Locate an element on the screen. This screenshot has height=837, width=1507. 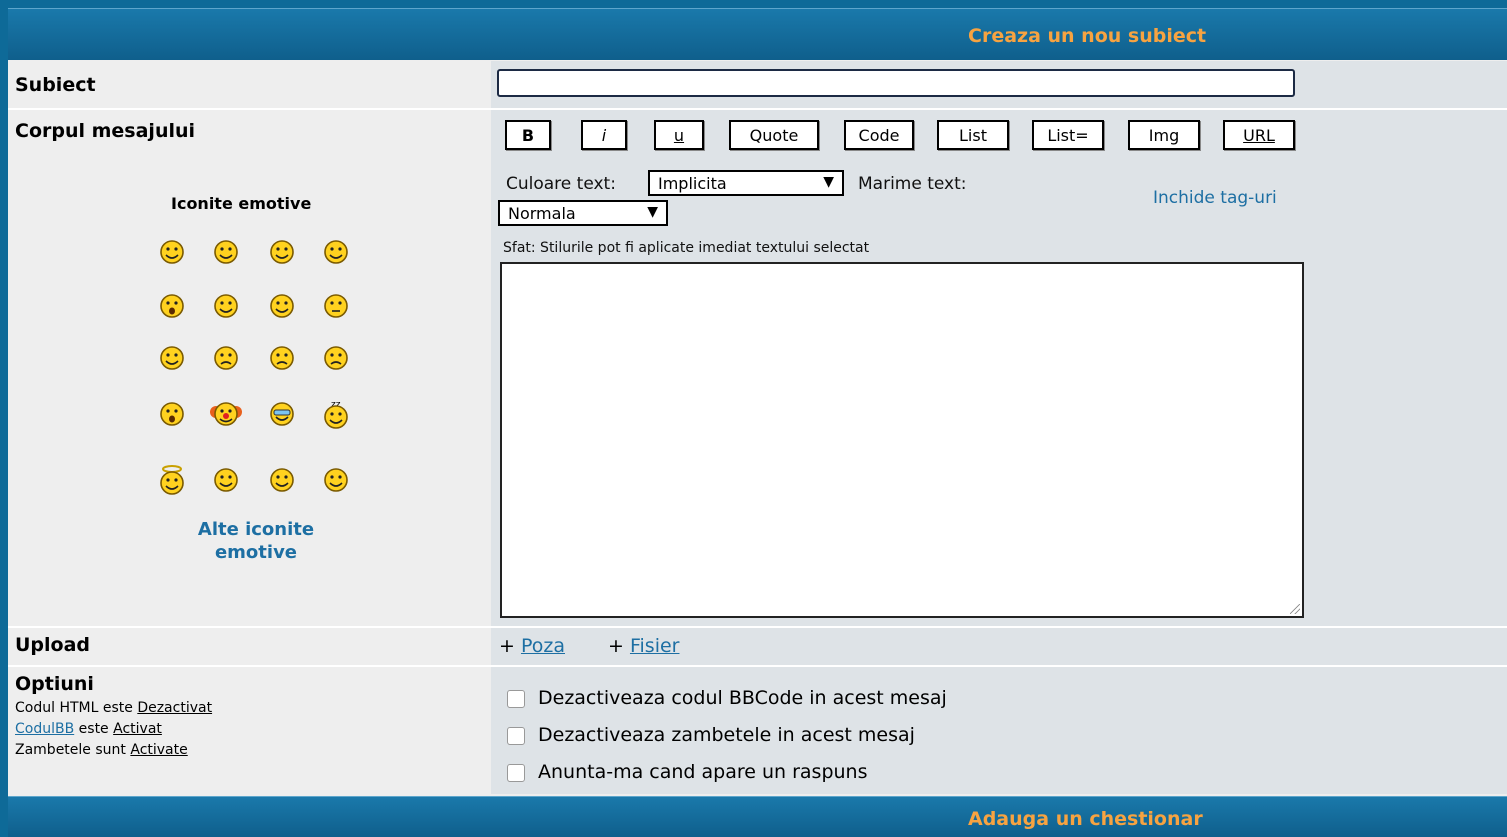
subject-row: Subiect is located at coordinates (757, 84).